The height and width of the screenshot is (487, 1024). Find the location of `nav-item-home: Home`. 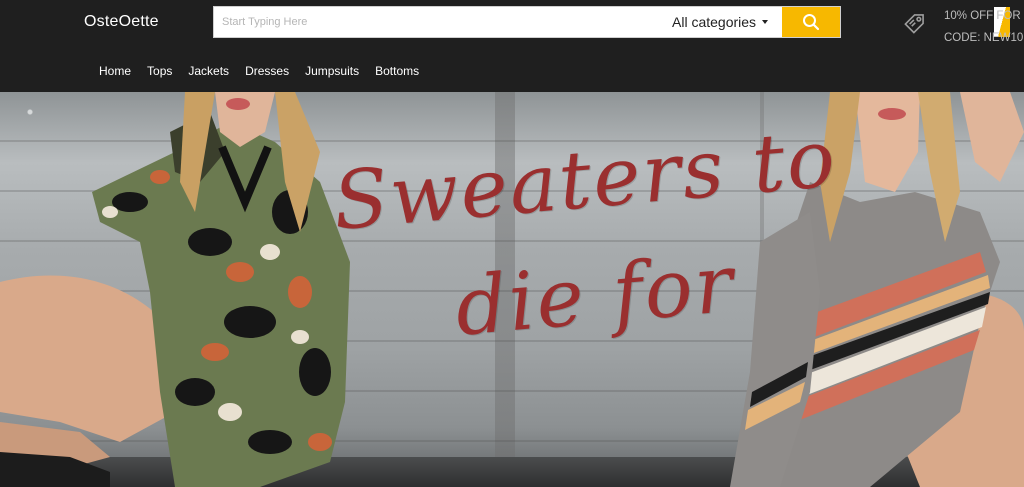

nav-item-home: Home is located at coordinates (115, 71).